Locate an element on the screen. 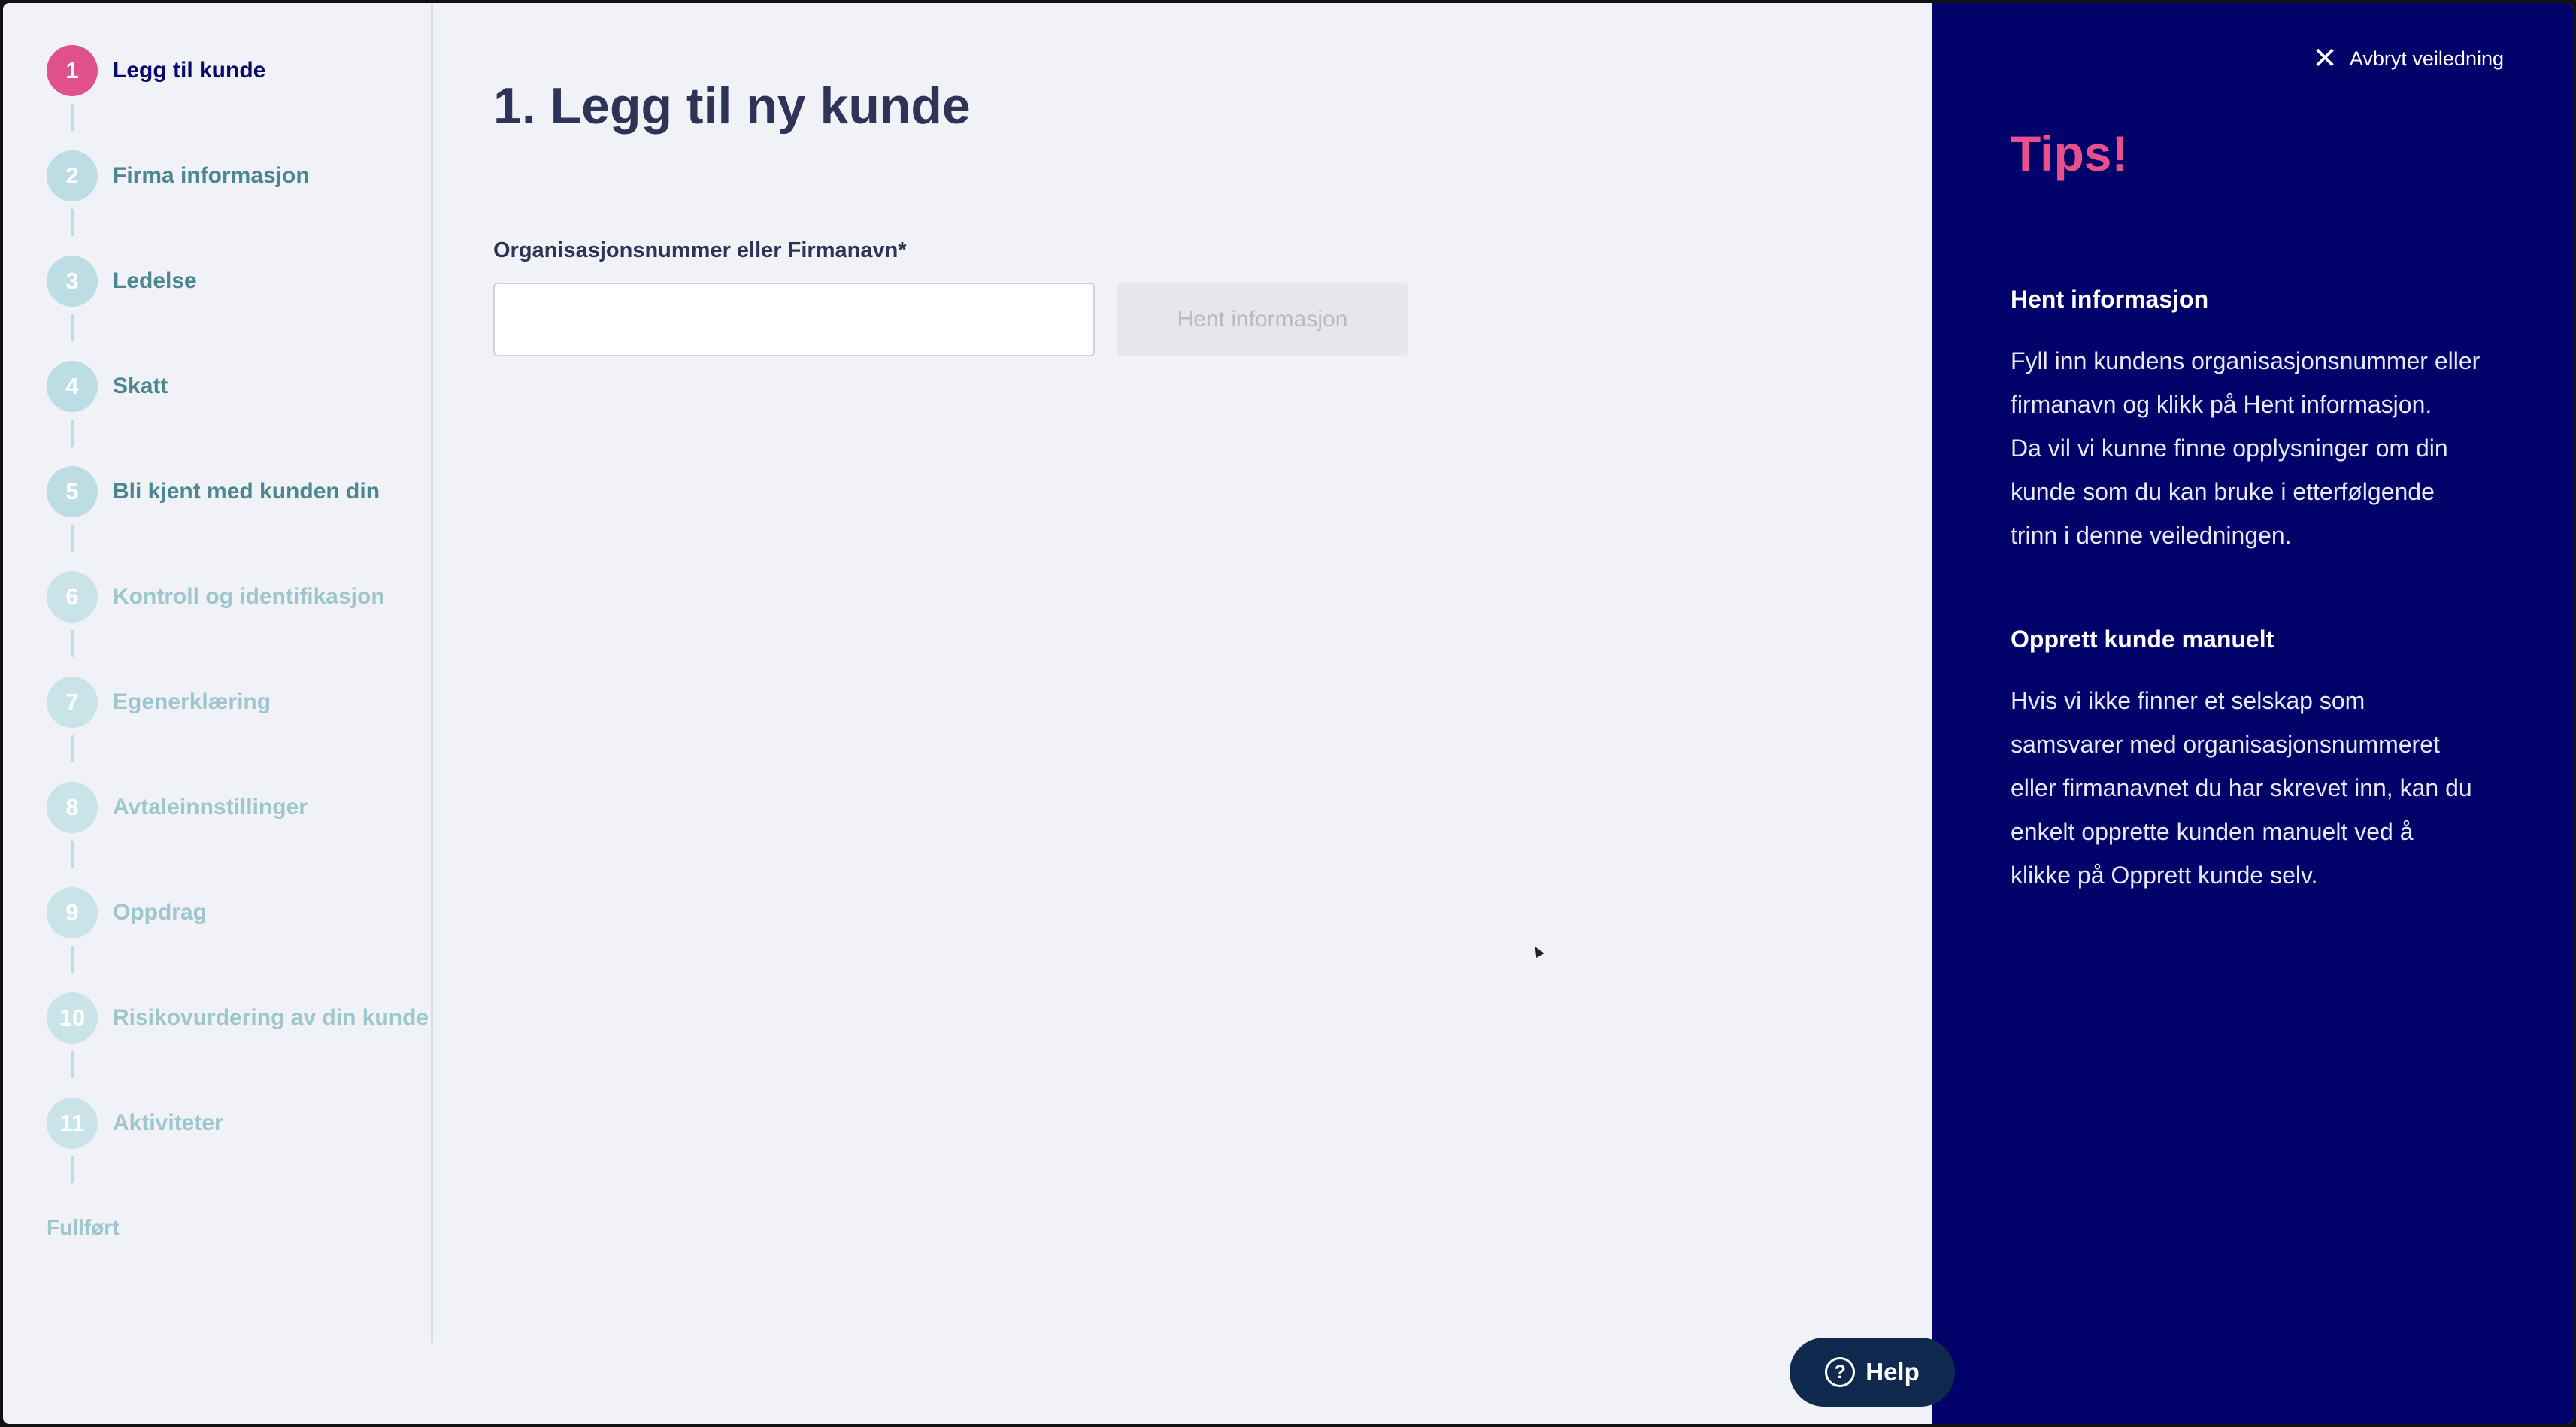  step-firma-informasjon: 2 Firma informasjon is located at coordinates (178, 176).